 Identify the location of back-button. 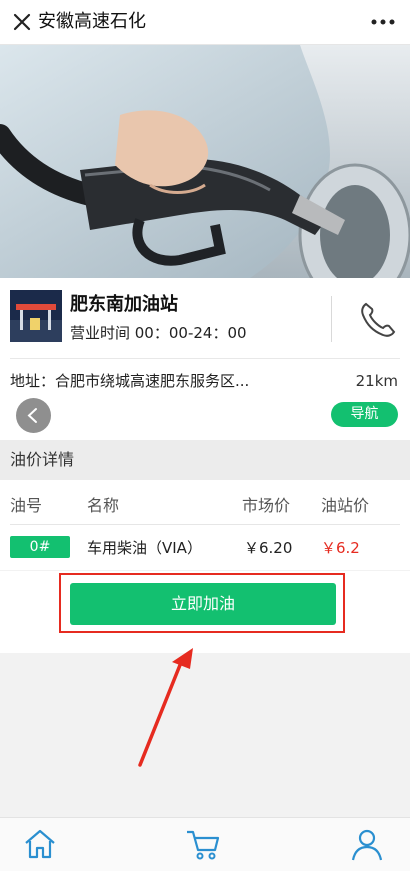
(33, 415).